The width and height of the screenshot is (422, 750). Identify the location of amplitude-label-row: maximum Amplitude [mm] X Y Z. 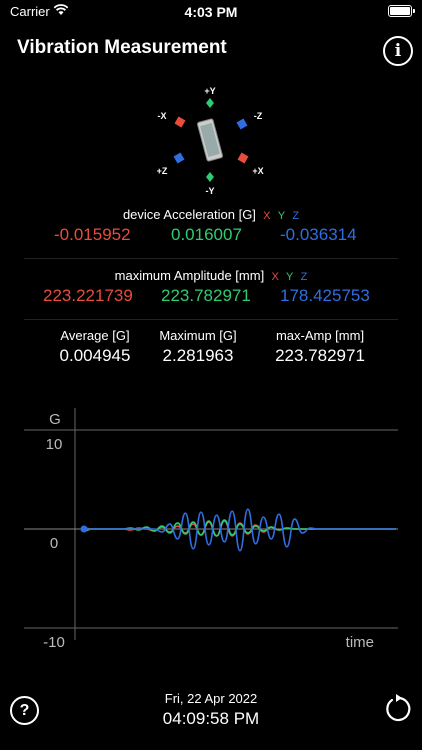
(211, 275).